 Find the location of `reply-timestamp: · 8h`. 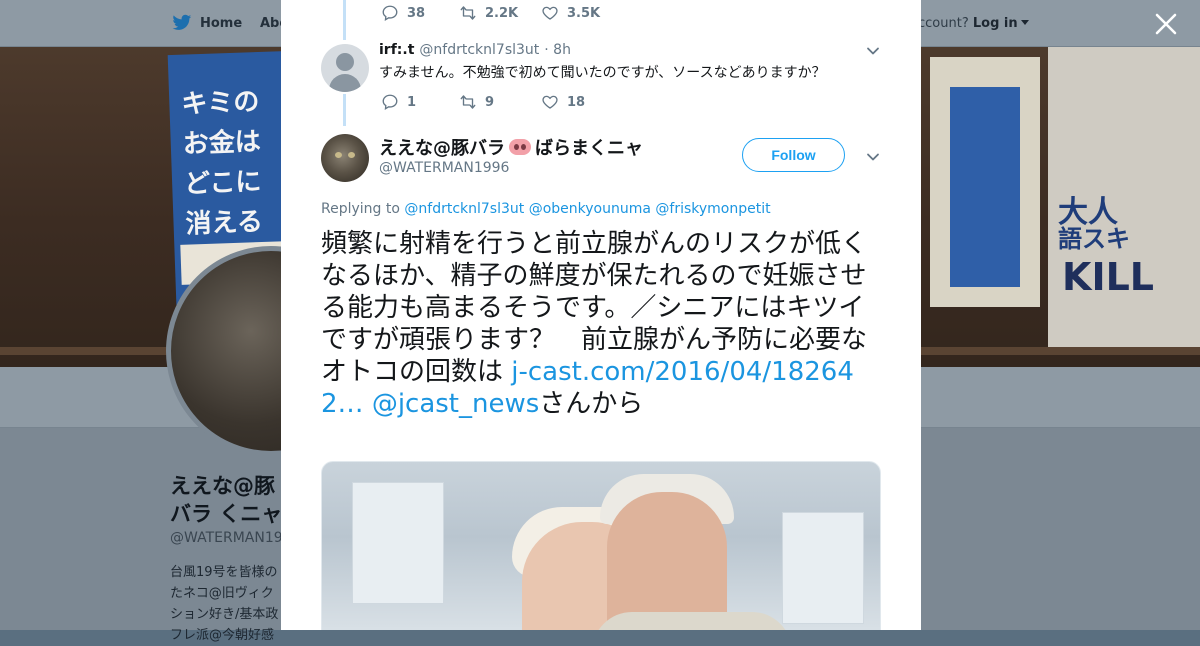

reply-timestamp: · 8h is located at coordinates (557, 50).